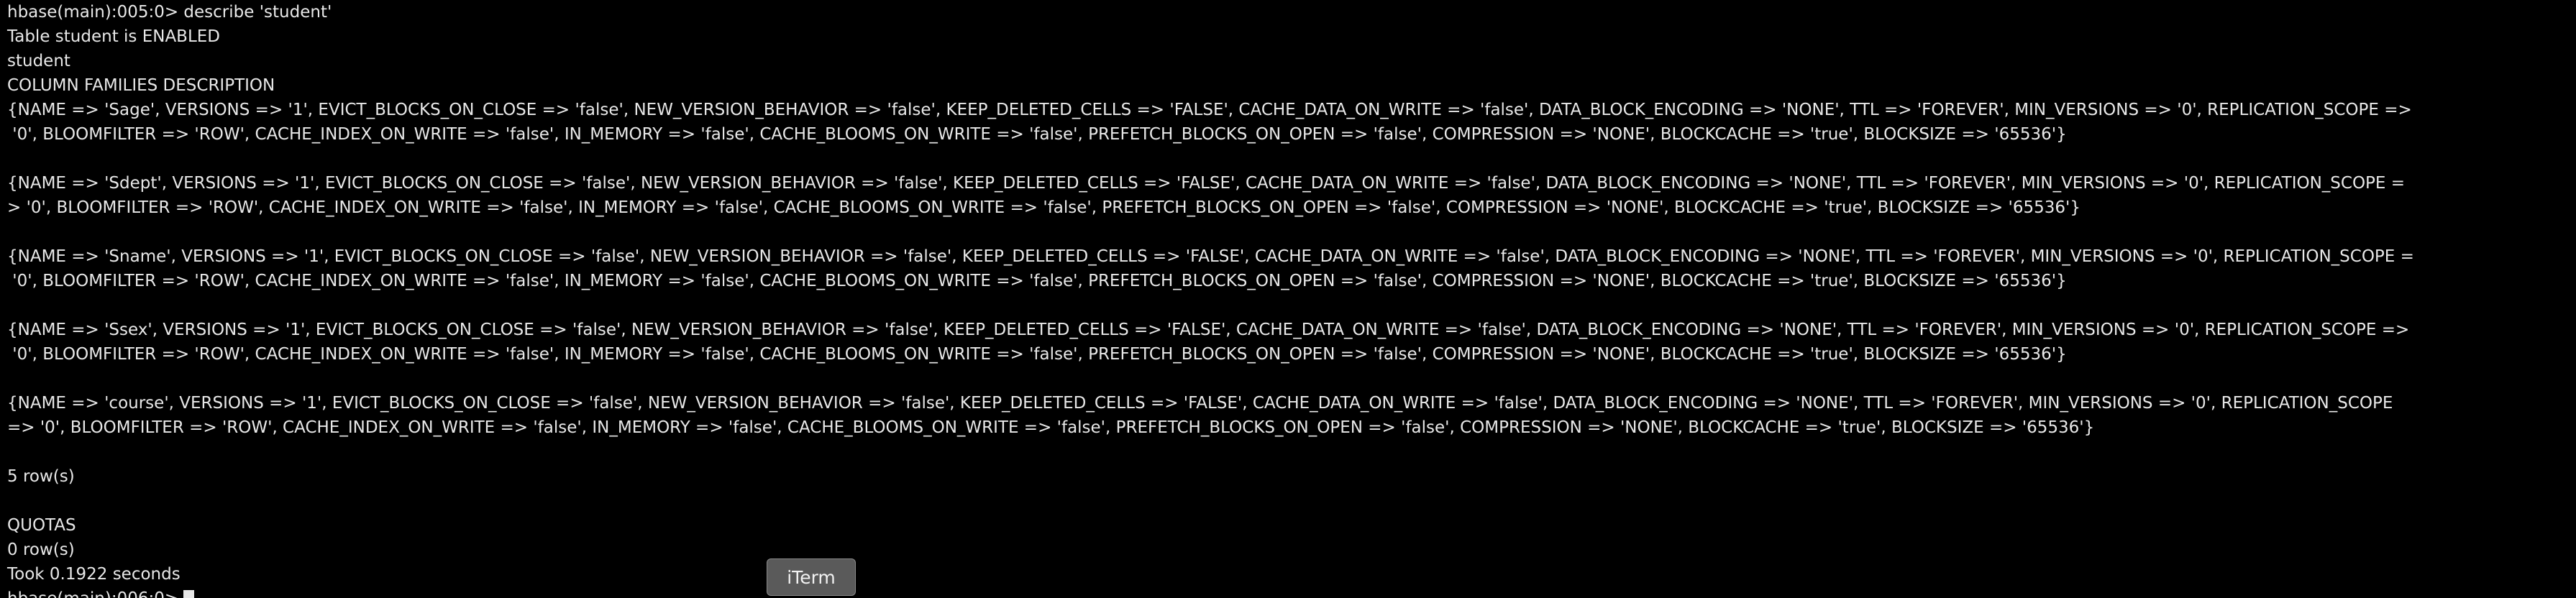 The height and width of the screenshot is (598, 2576). I want to click on terminal-prompt-line: hbase(main):006:0>, so click(101, 592).